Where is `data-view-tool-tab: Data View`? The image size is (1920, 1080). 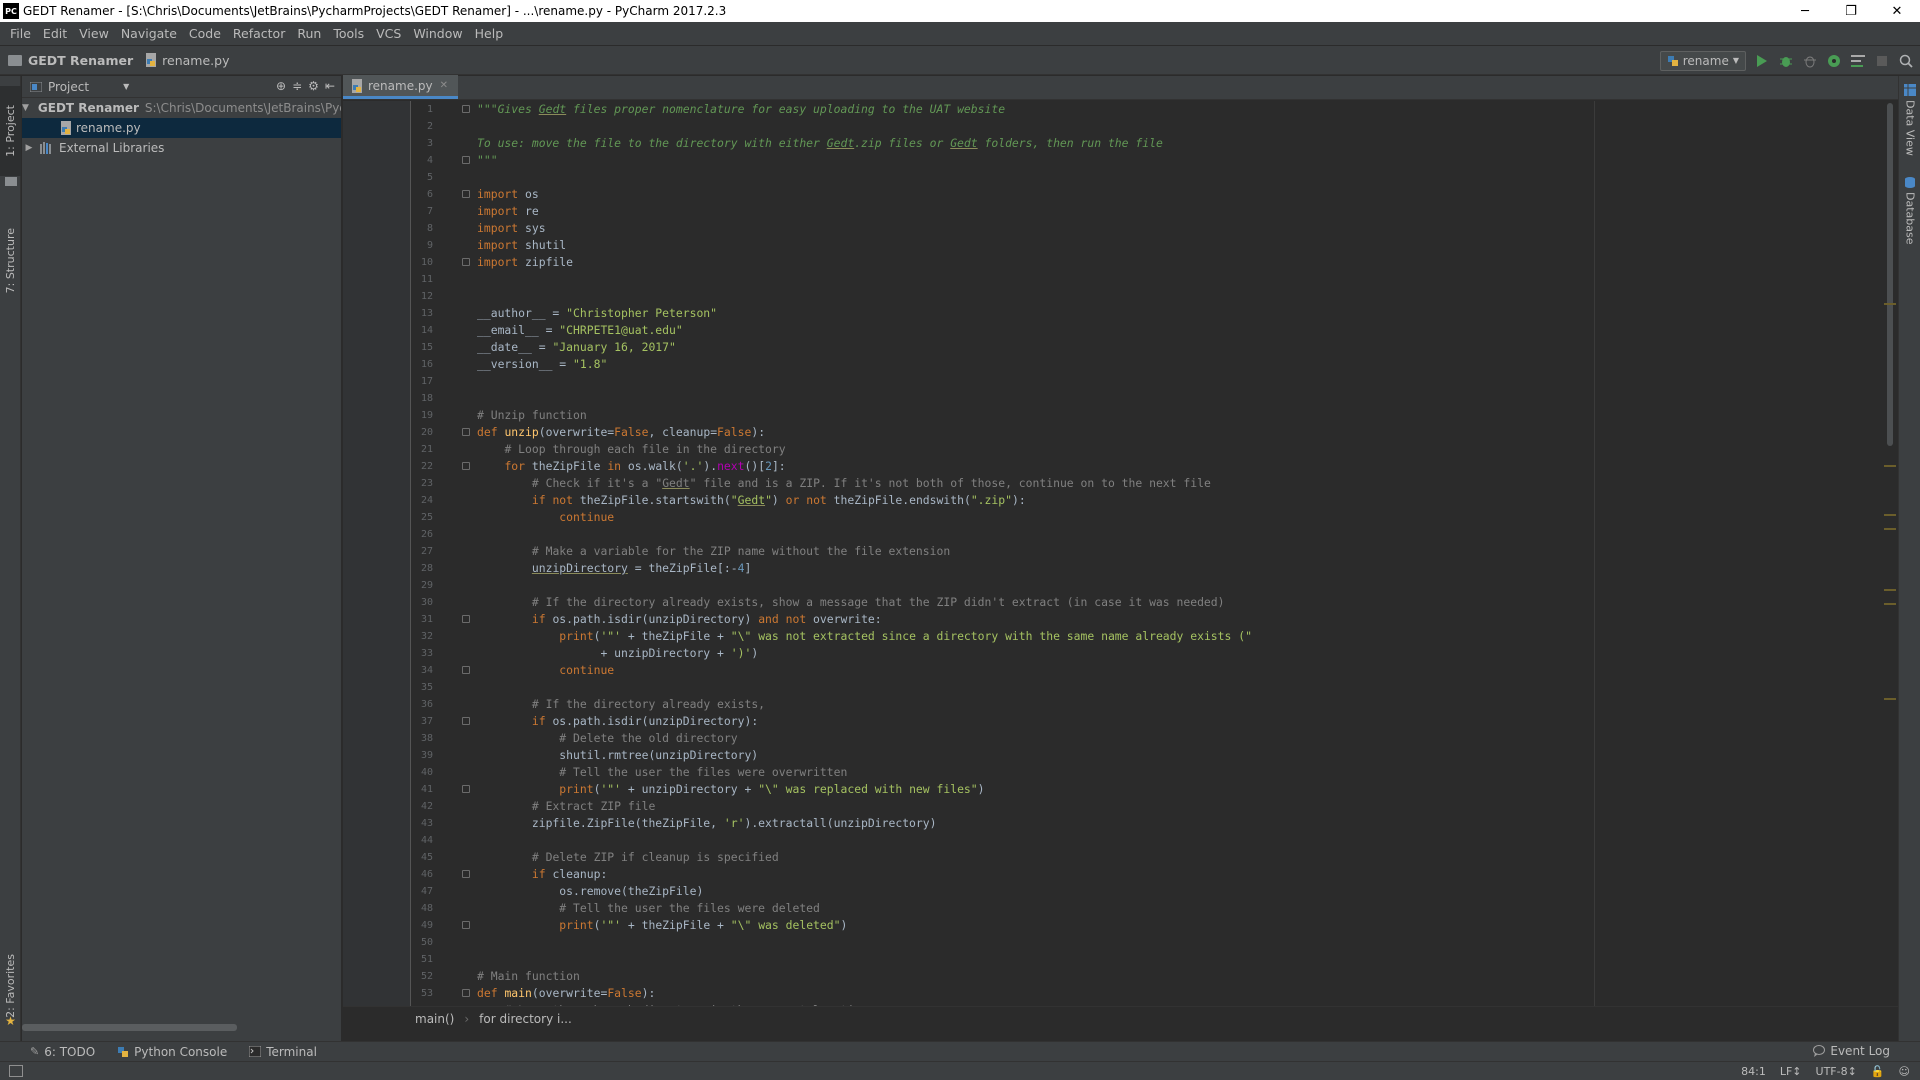 data-view-tool-tab: Data View is located at coordinates (1909, 120).